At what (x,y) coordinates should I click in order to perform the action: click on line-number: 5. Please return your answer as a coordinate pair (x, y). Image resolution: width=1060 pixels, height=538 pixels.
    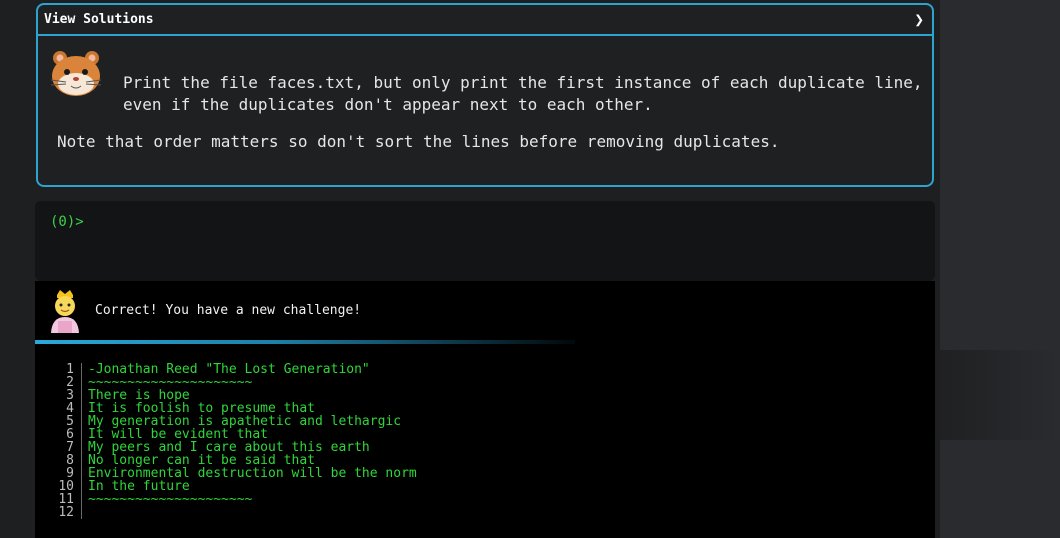
    Looking at the image, I should click on (70, 421).